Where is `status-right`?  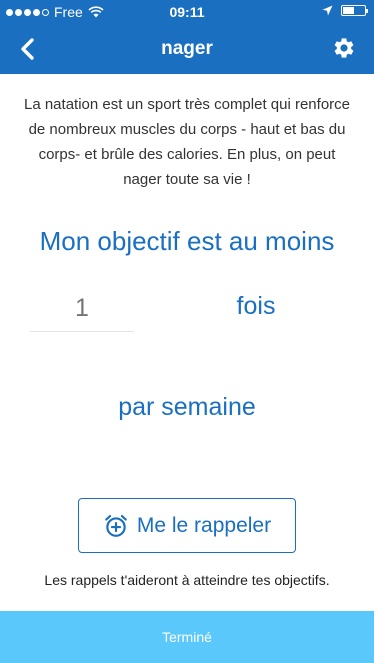 status-right is located at coordinates (345, 10).